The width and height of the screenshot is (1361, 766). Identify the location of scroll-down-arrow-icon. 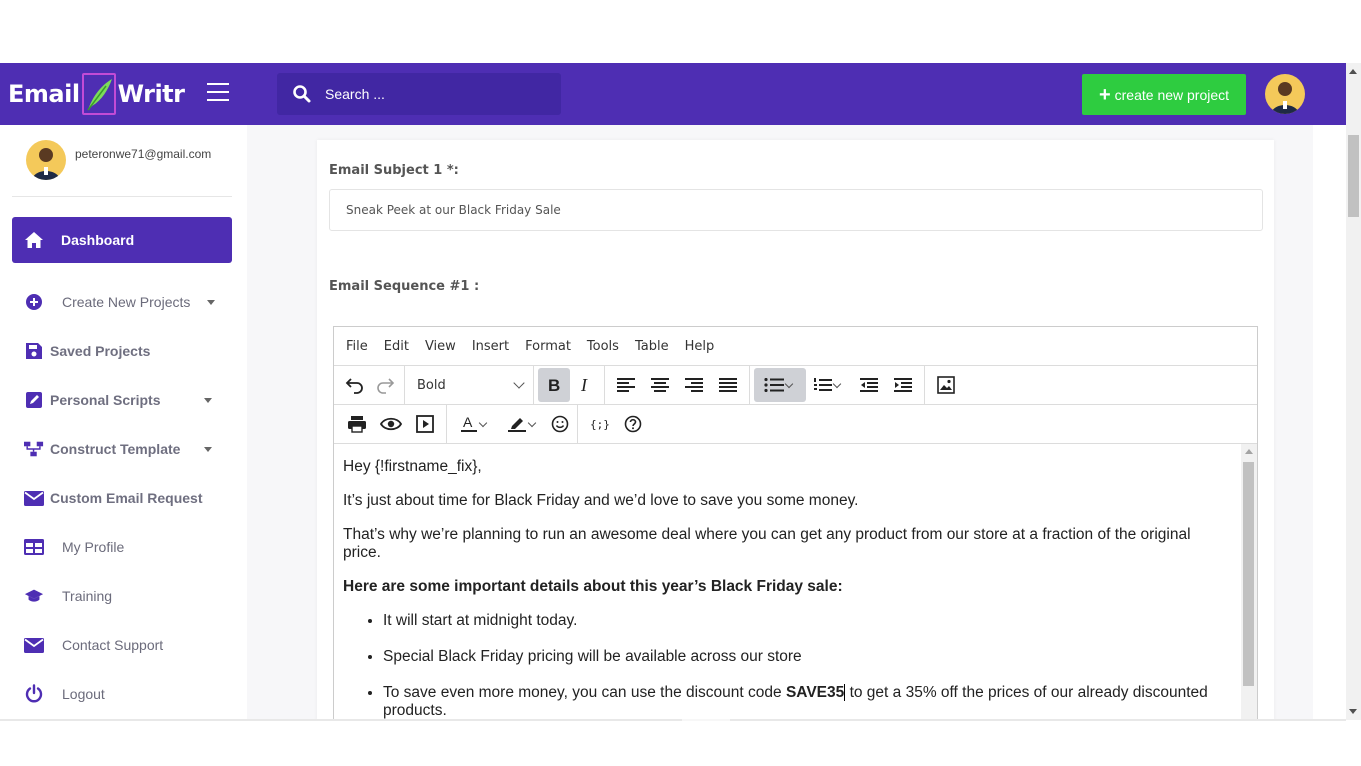
(1353, 711).